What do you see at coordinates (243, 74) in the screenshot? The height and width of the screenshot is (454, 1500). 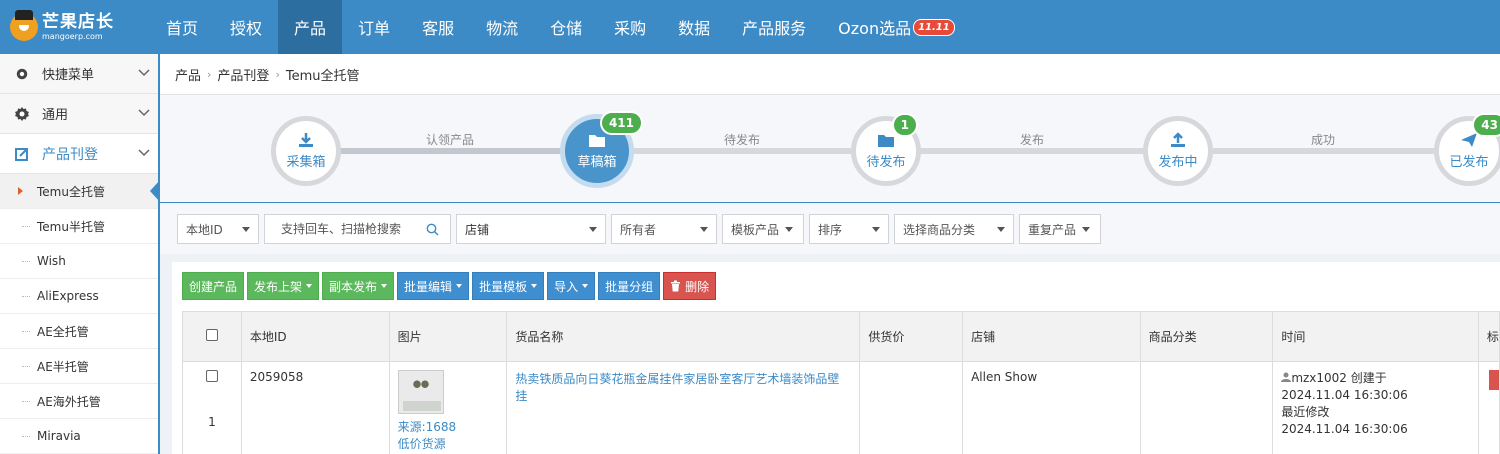 I see `breadcrumb-item: 产品刊登` at bounding box center [243, 74].